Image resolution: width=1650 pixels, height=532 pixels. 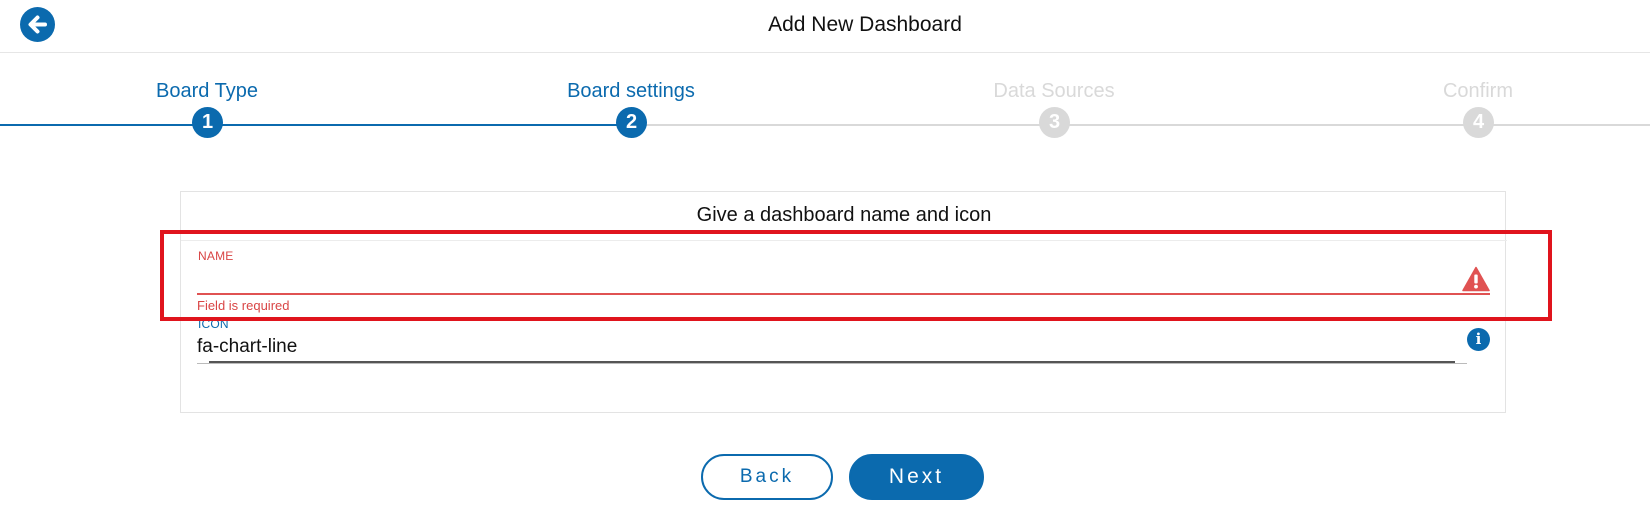 What do you see at coordinates (631, 122) in the screenshot?
I see `step-circle-2: 2` at bounding box center [631, 122].